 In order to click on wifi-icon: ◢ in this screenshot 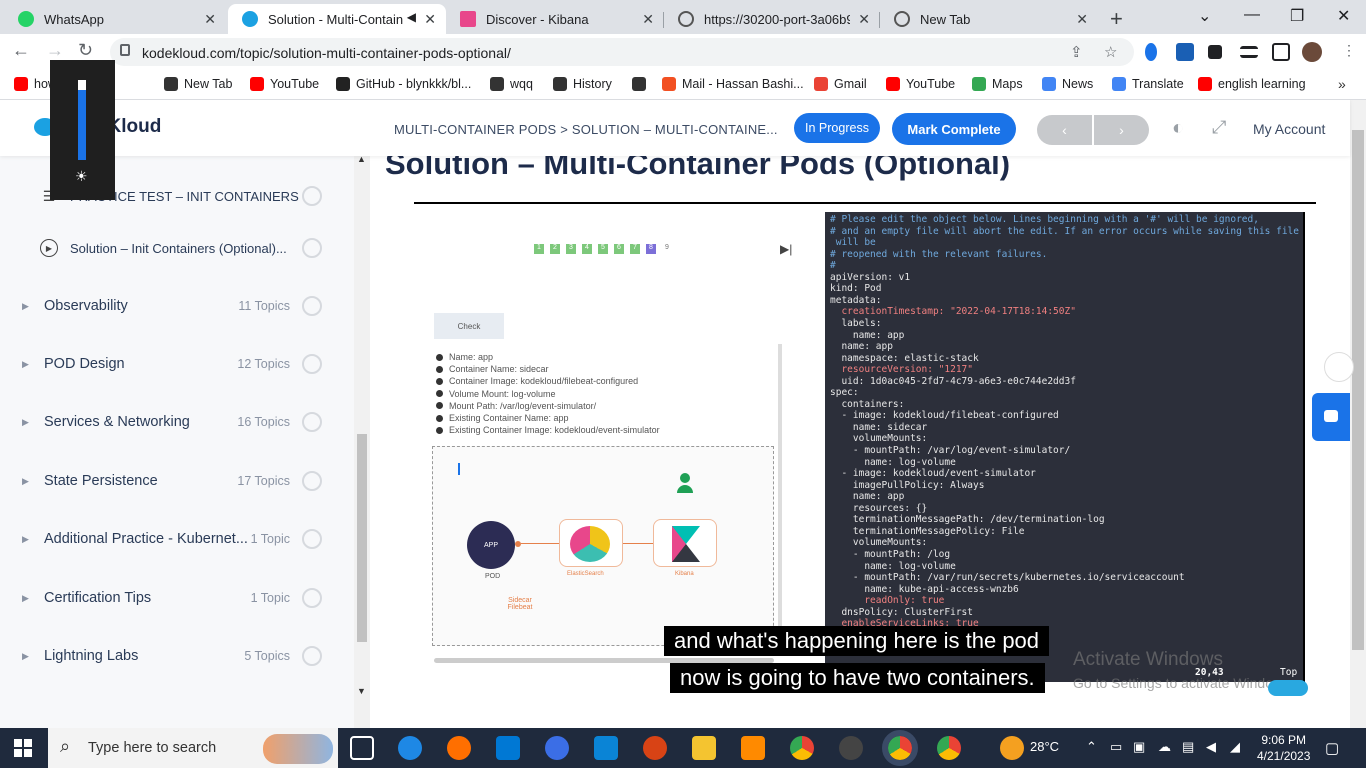, I will do `click(1235, 747)`.